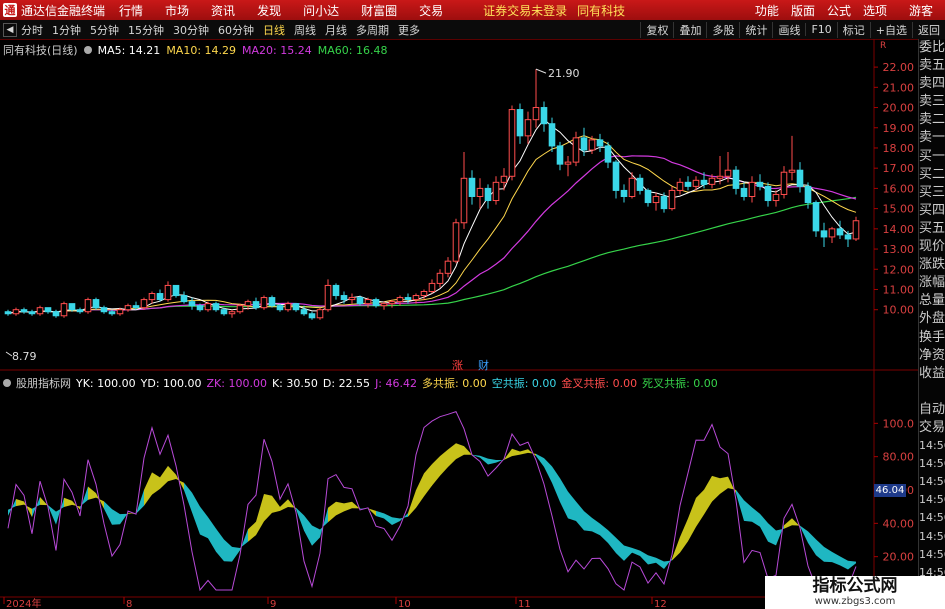 This screenshot has height=609, width=945. What do you see at coordinates (899, 229) in the screenshot?
I see `price-tick-label-8: 14.00` at bounding box center [899, 229].